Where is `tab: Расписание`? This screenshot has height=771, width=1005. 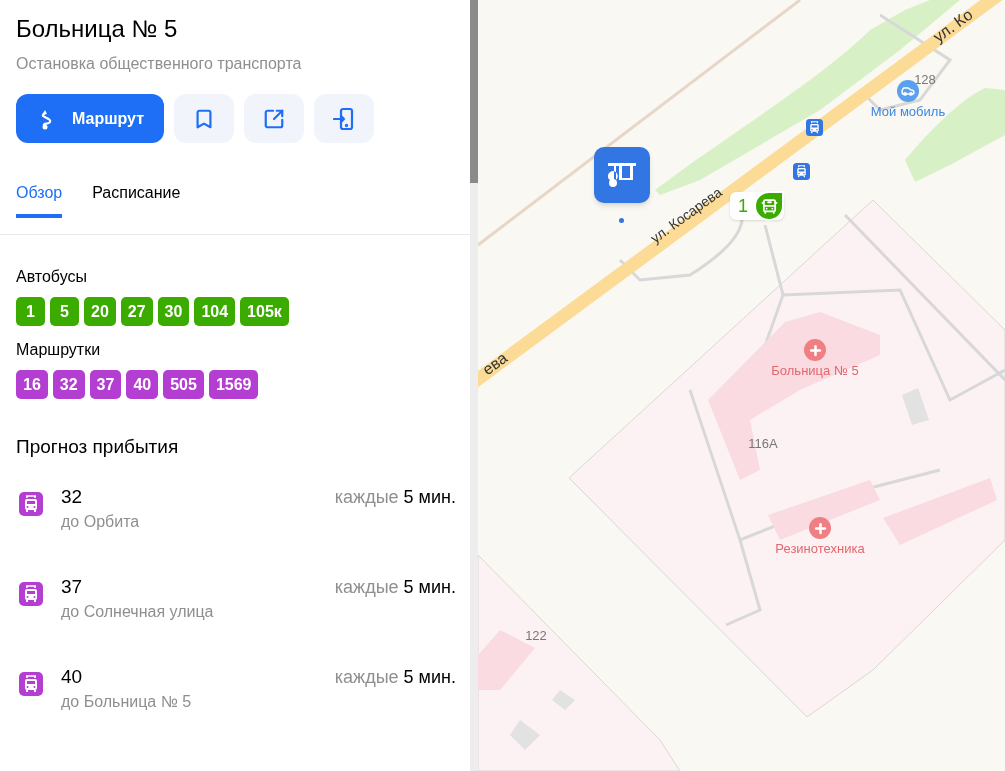
tab: Расписание is located at coordinates (136, 199).